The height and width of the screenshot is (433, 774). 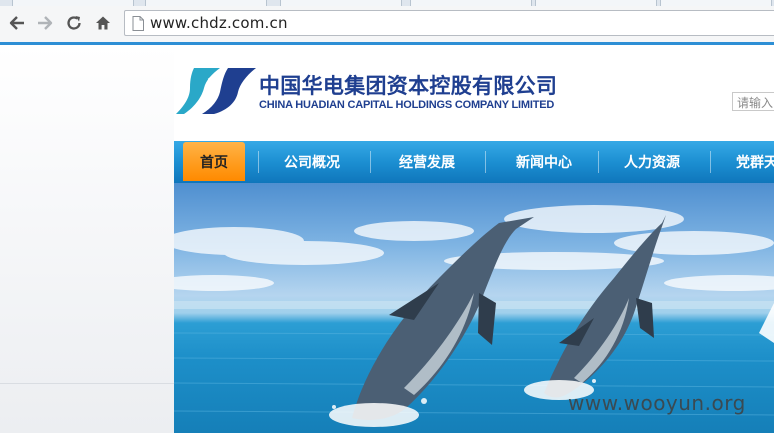 I want to click on main-nav: 首页 公司概况 经营发展 新闻中心 人力资源 党群天, so click(x=474, y=162).